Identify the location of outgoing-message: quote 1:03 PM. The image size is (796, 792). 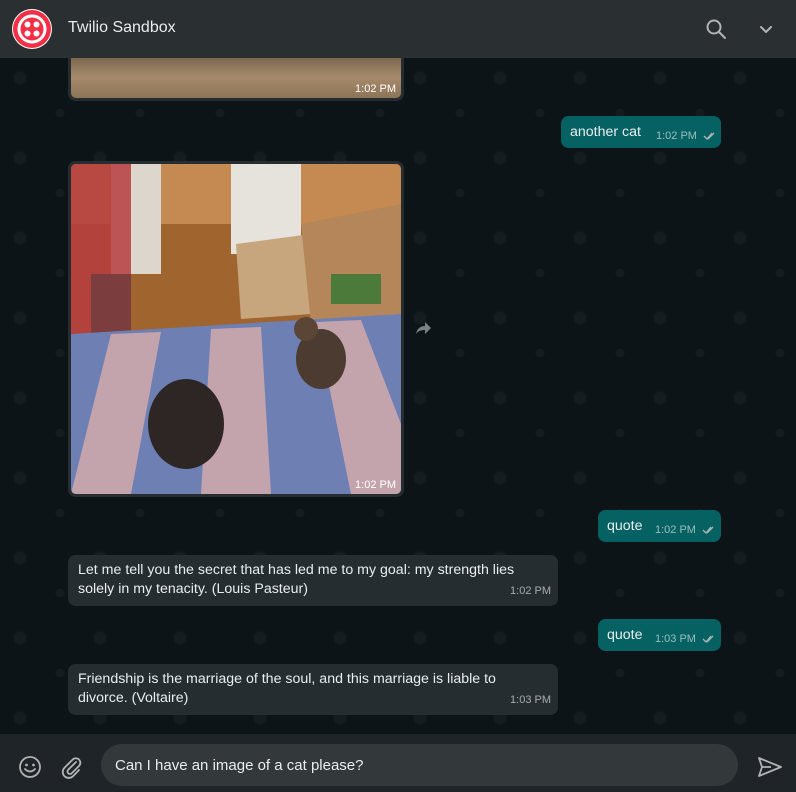
(659, 635).